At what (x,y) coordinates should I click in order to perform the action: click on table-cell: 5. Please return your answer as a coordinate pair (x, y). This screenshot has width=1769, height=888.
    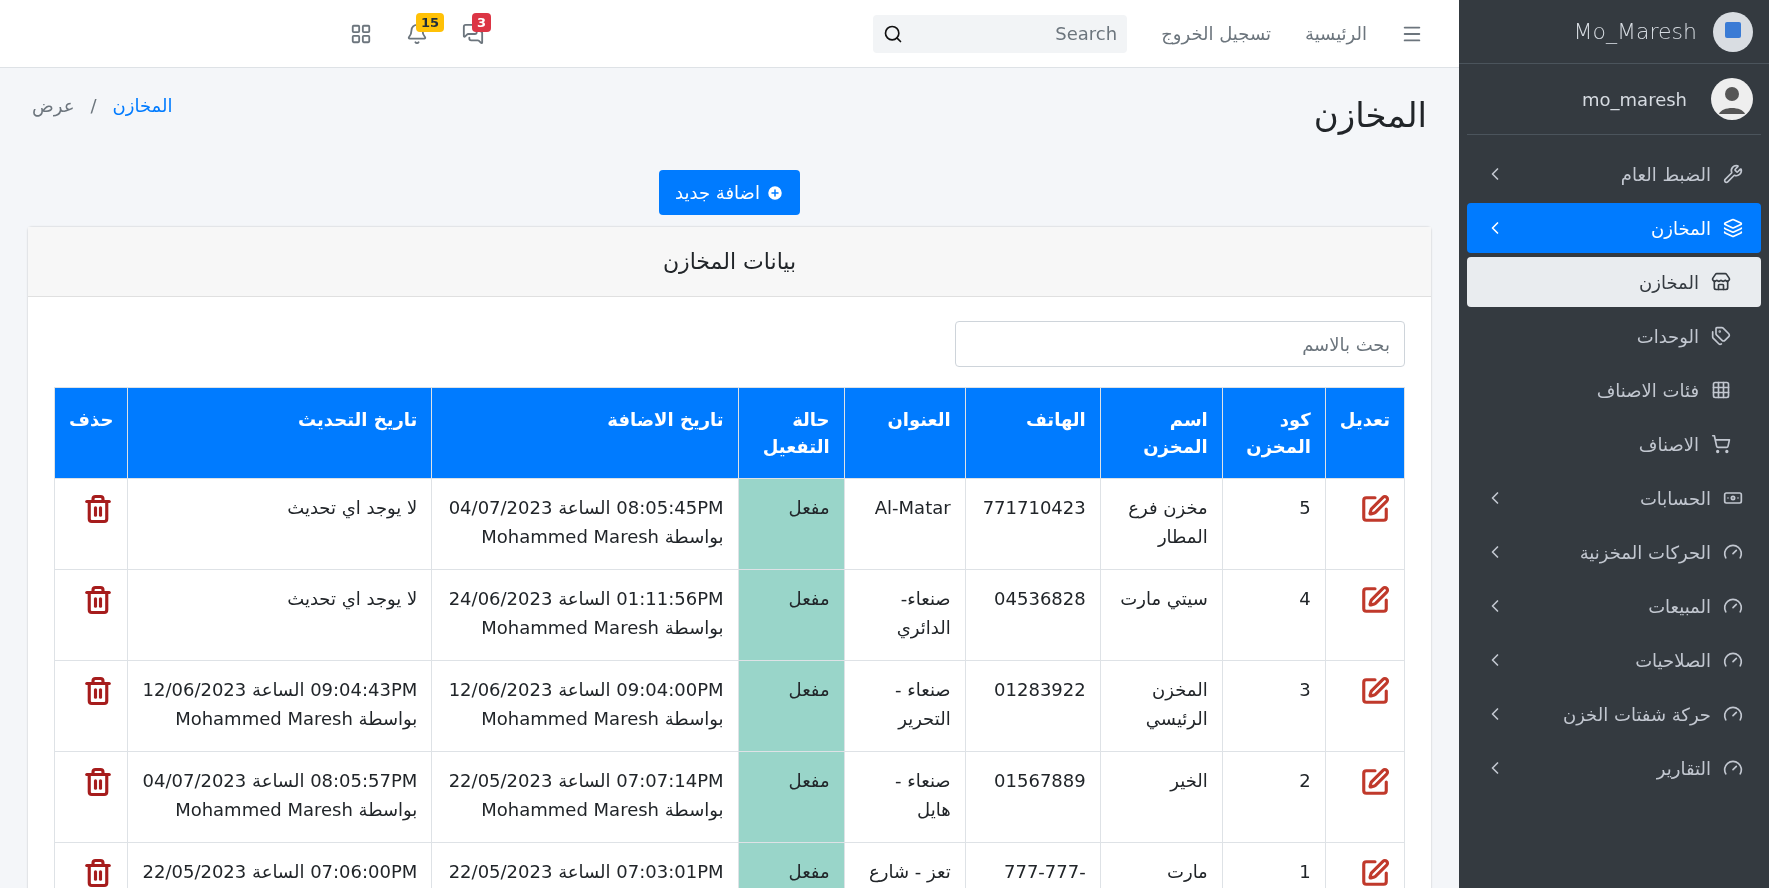
    Looking at the image, I should click on (1274, 524).